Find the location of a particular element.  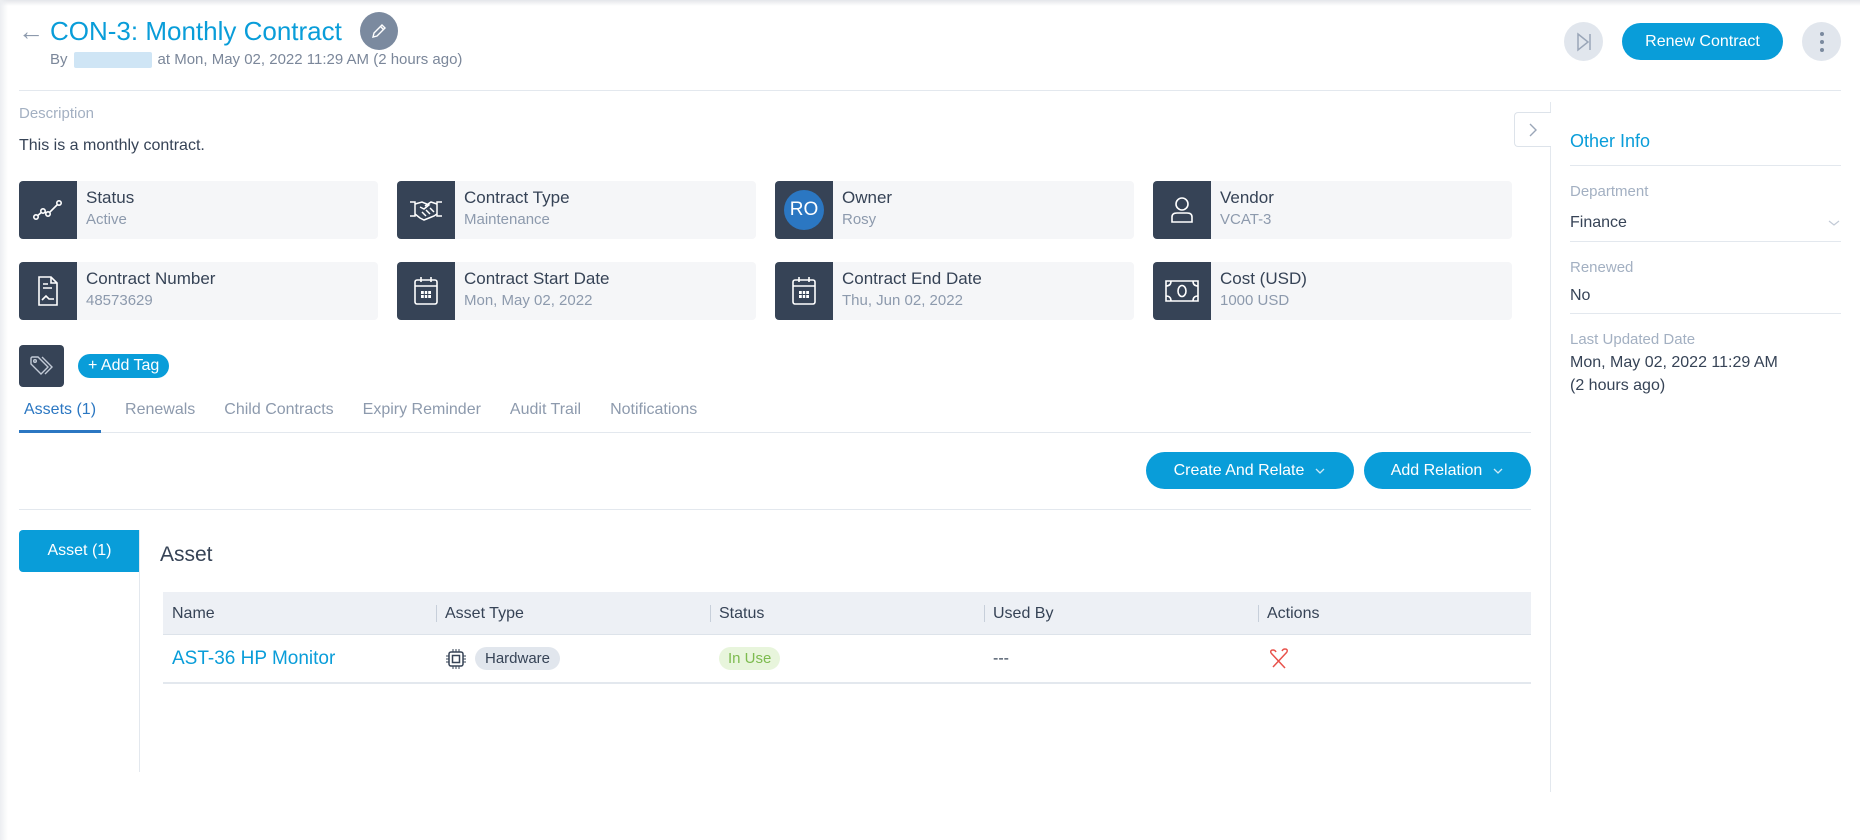

card-label: Contract Start Date is located at coordinates (537, 278).